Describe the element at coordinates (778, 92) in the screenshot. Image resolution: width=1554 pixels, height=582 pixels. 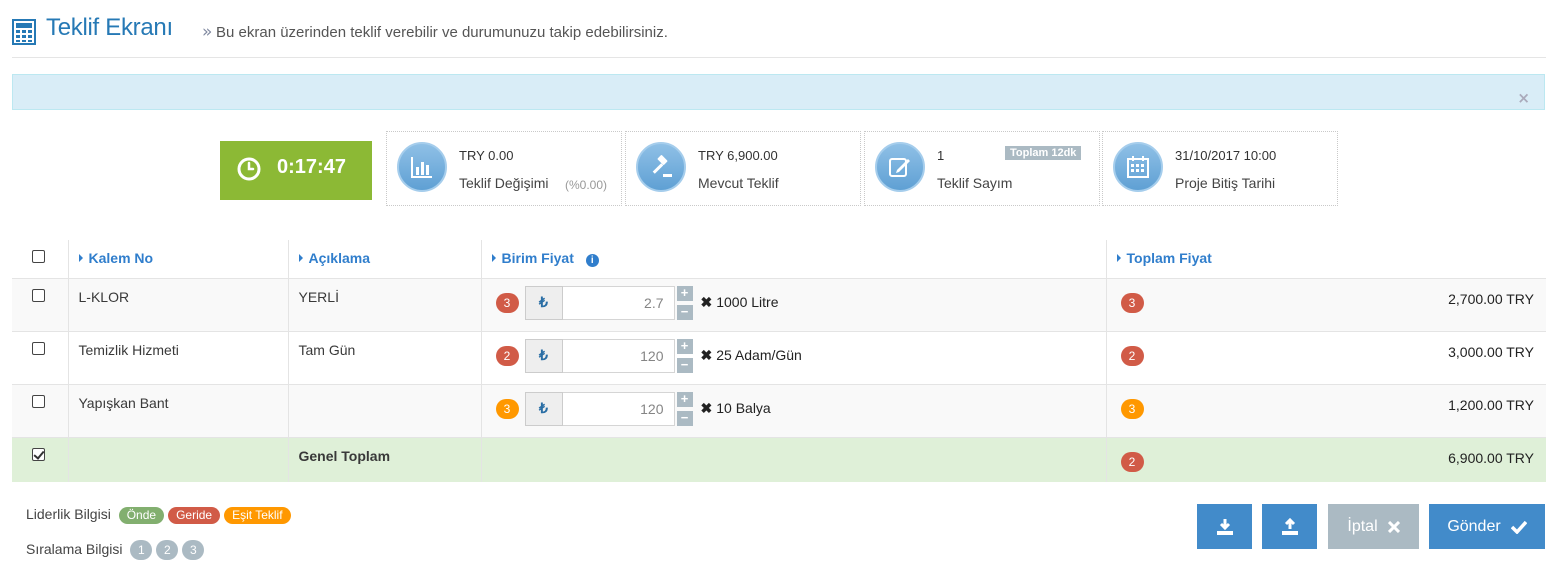
I see `info-alert: ×` at that location.